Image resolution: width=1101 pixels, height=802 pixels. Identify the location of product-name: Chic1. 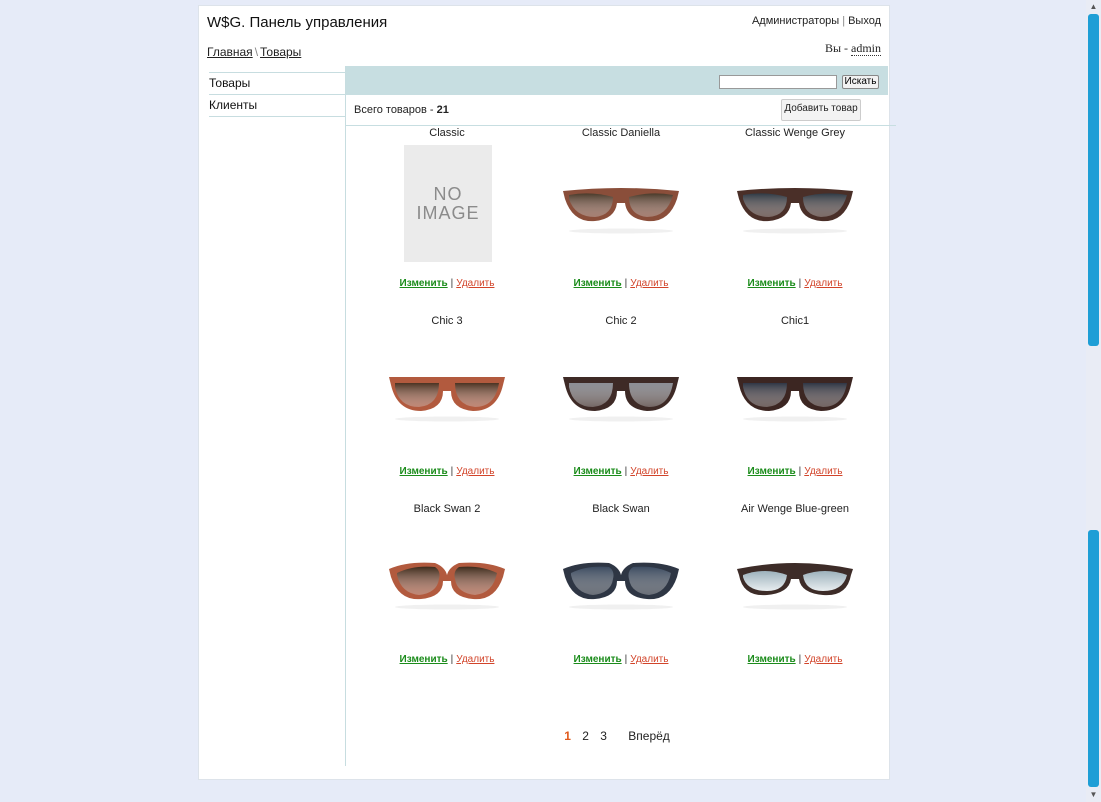
(795, 321).